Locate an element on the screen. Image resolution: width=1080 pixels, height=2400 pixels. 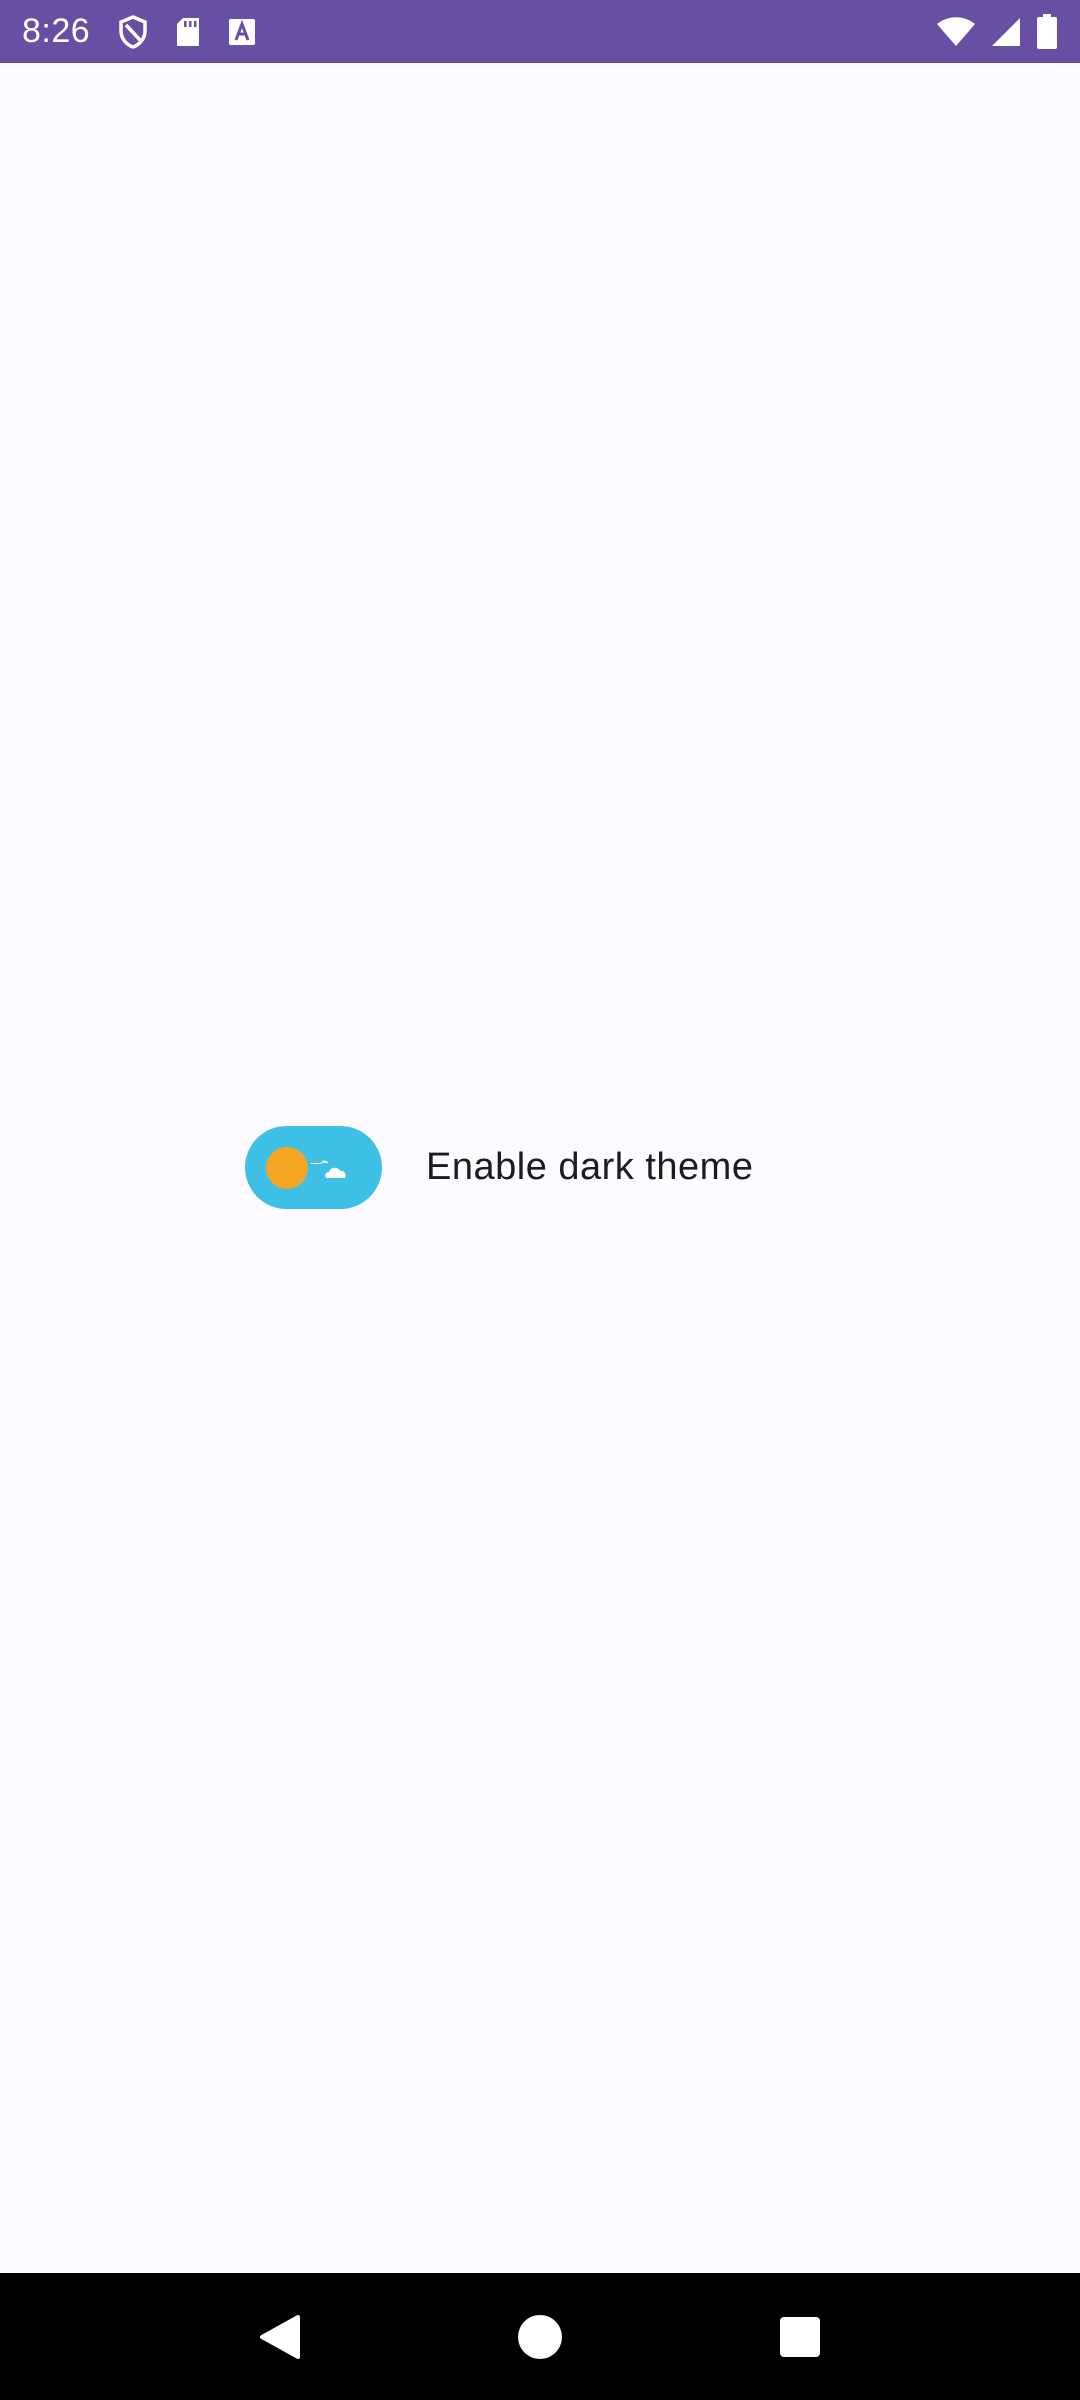
navigation-bar is located at coordinates (540, 2336).